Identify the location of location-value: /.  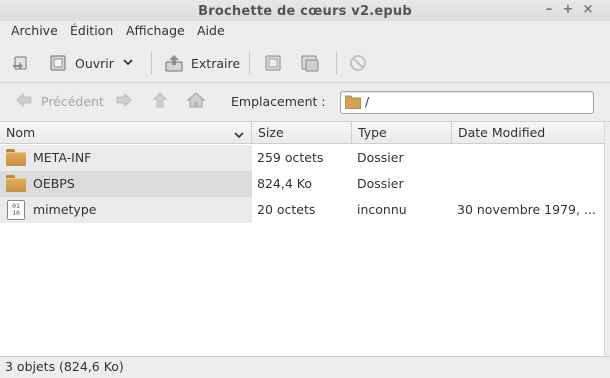
(367, 101).